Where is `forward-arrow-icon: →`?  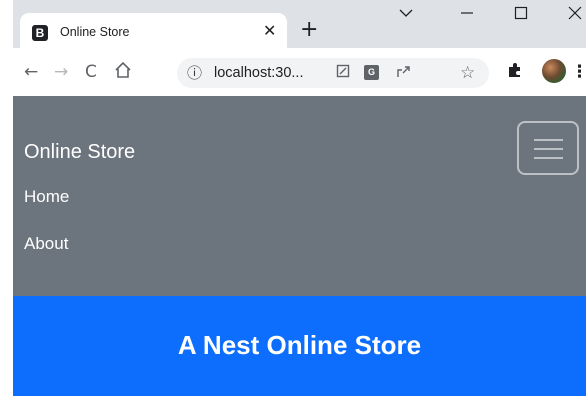
forward-arrow-icon: → is located at coordinates (61, 72).